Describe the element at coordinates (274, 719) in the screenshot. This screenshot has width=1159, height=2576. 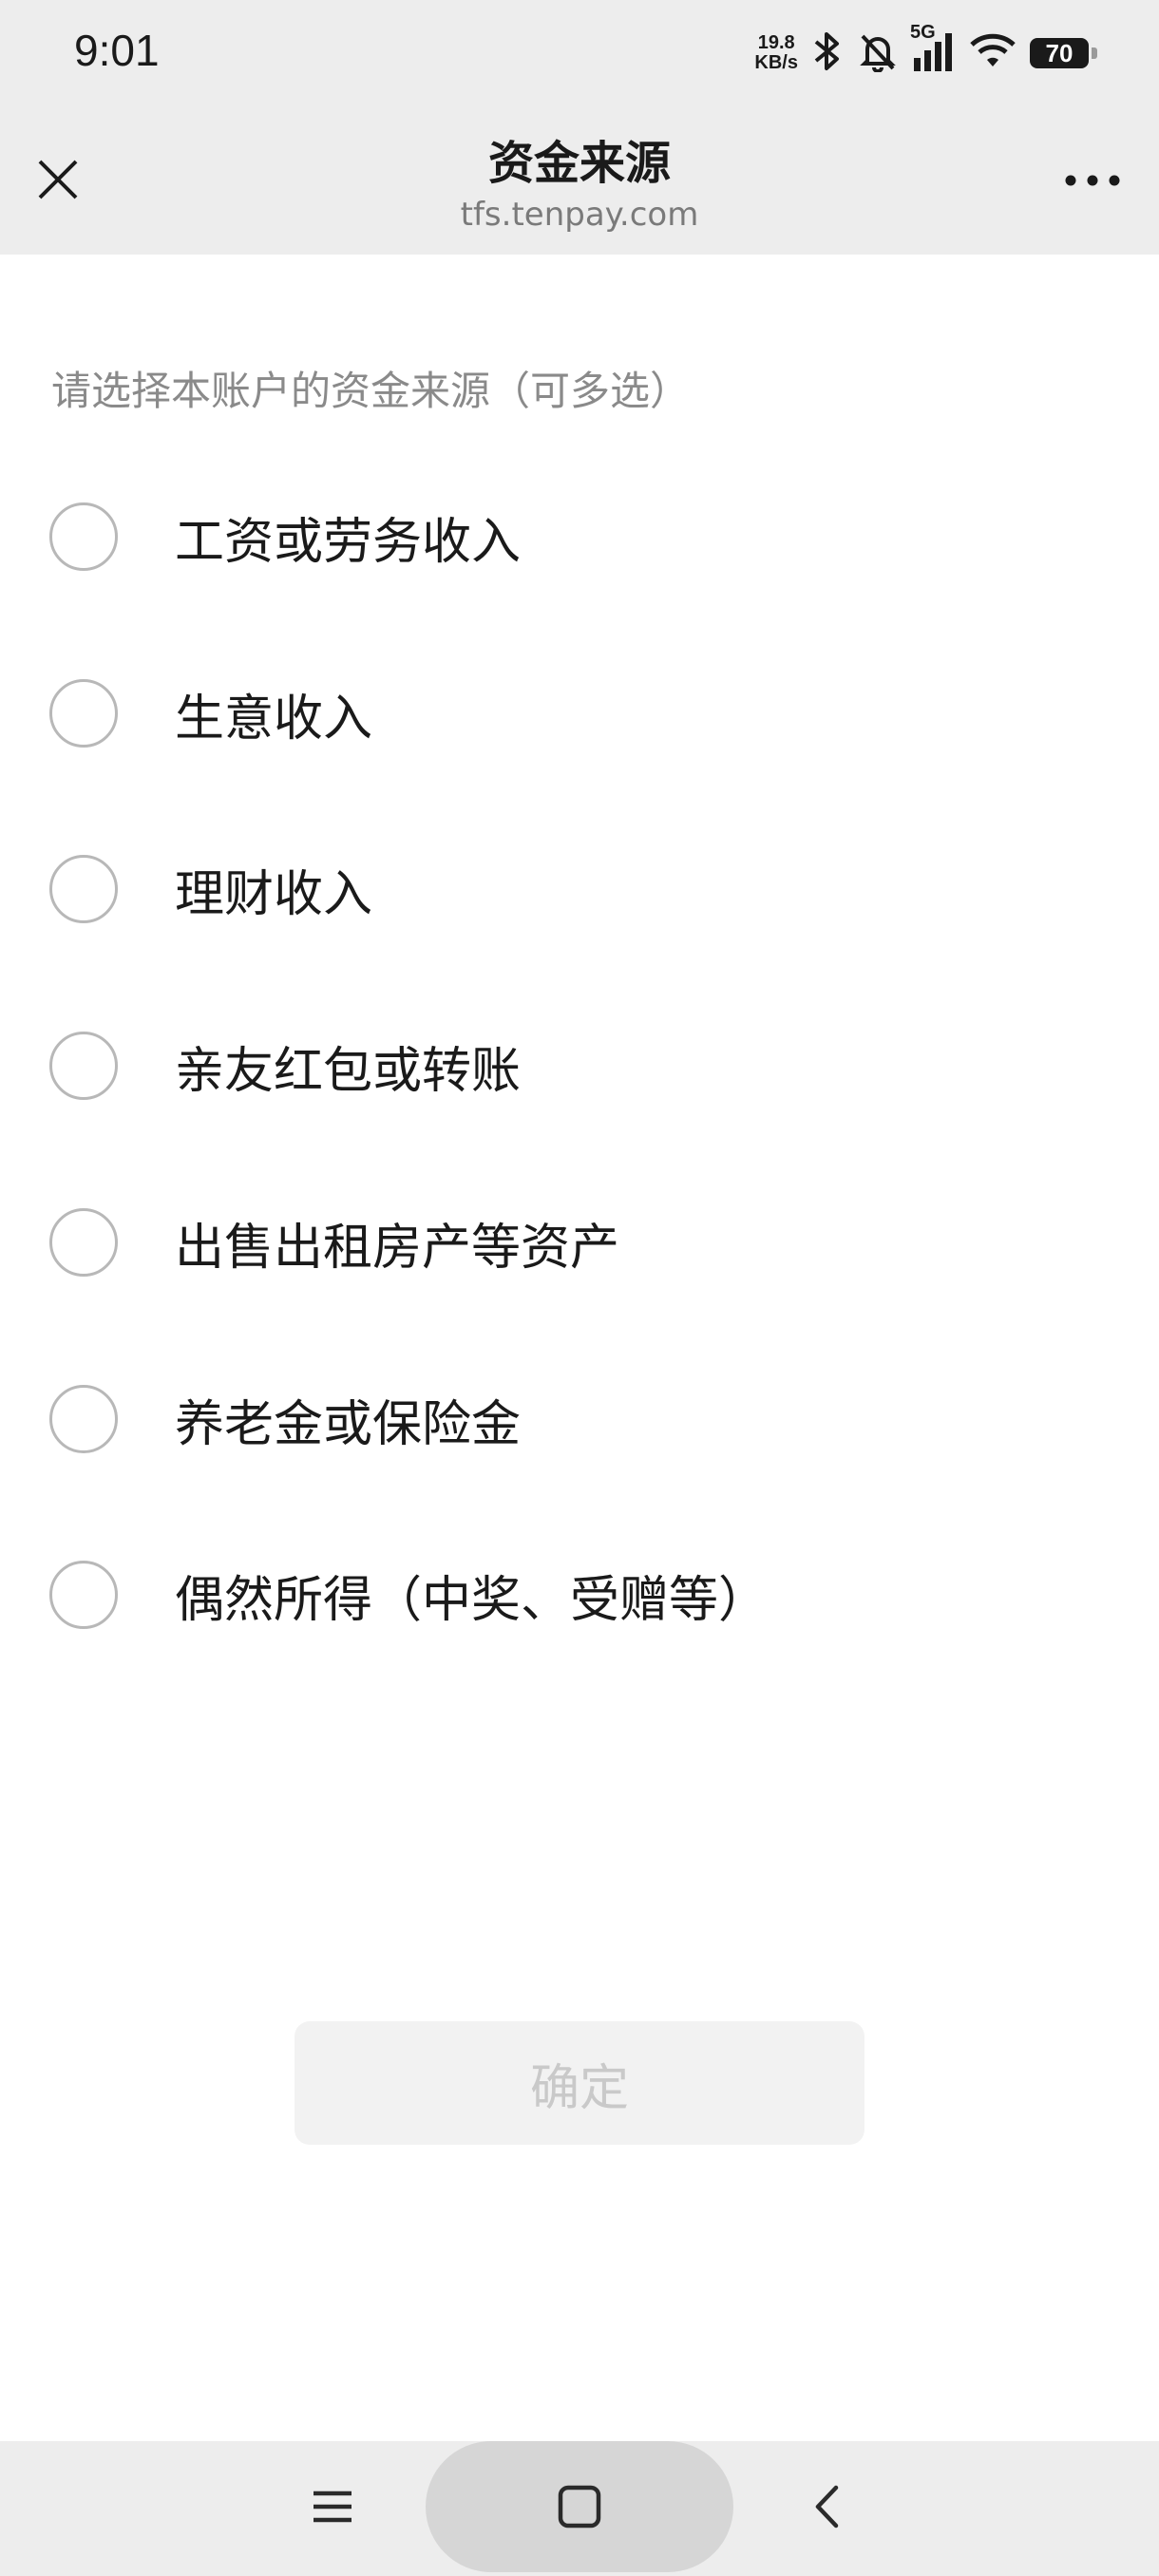
I see `option-label: 生意收入` at that location.